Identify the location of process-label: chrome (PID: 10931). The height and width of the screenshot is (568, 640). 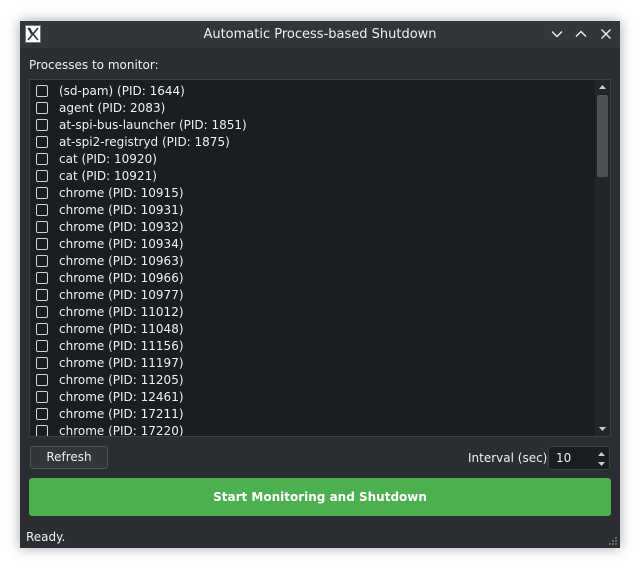
(121, 209).